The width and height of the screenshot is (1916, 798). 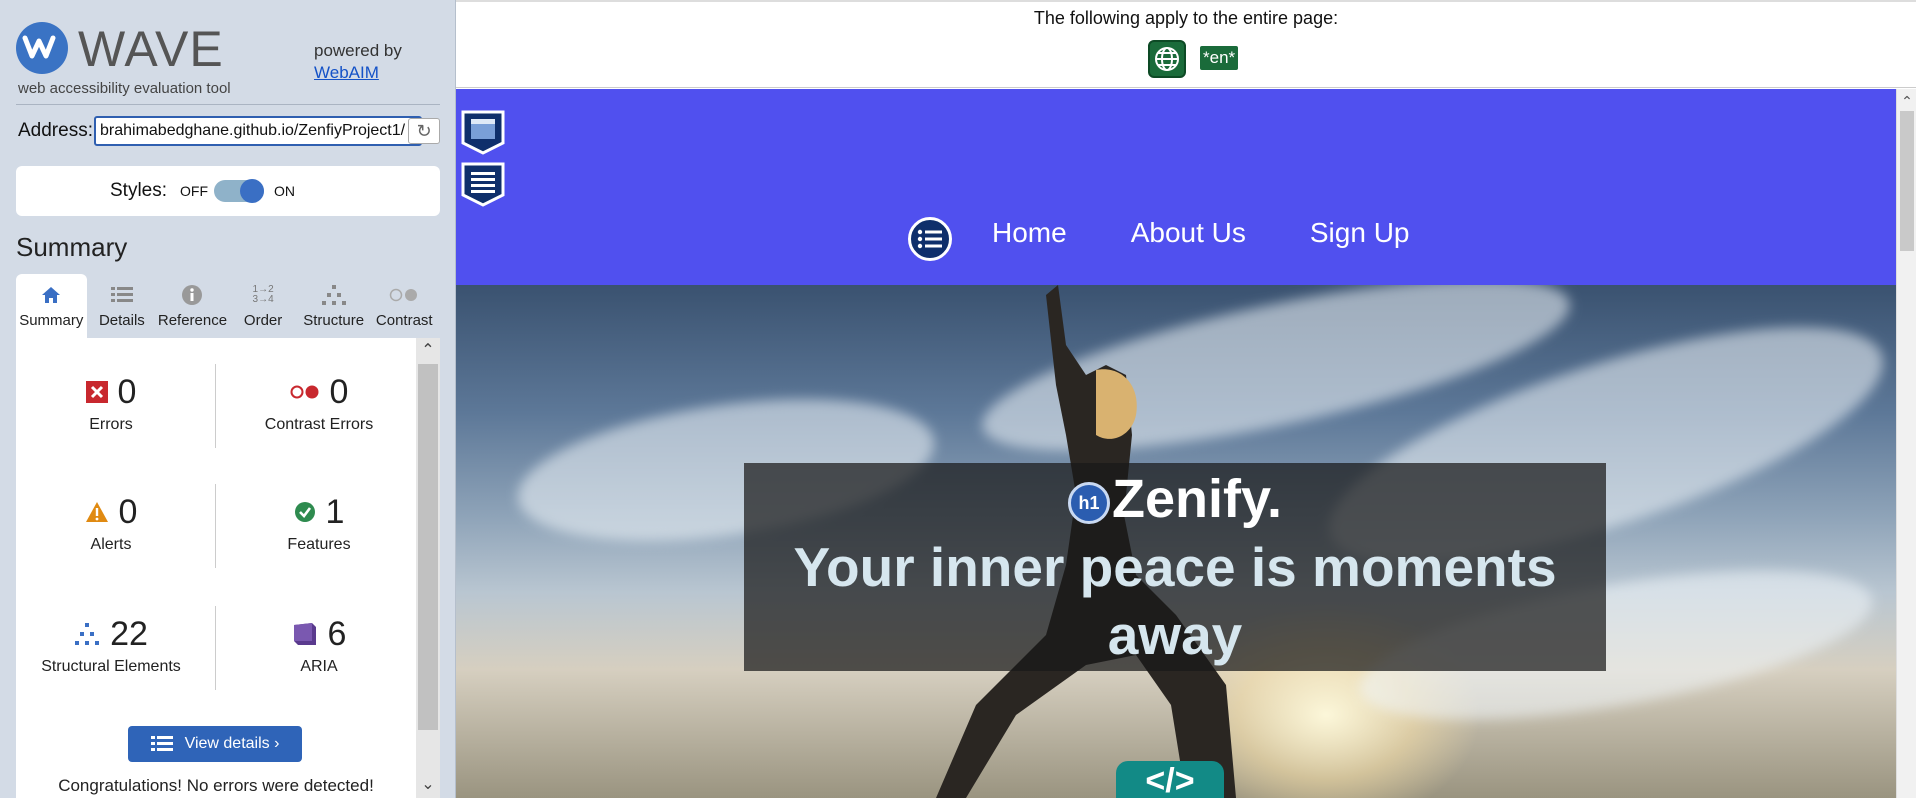 What do you see at coordinates (1906, 443) in the screenshot?
I see `preview-scrollbar: ⌃` at bounding box center [1906, 443].